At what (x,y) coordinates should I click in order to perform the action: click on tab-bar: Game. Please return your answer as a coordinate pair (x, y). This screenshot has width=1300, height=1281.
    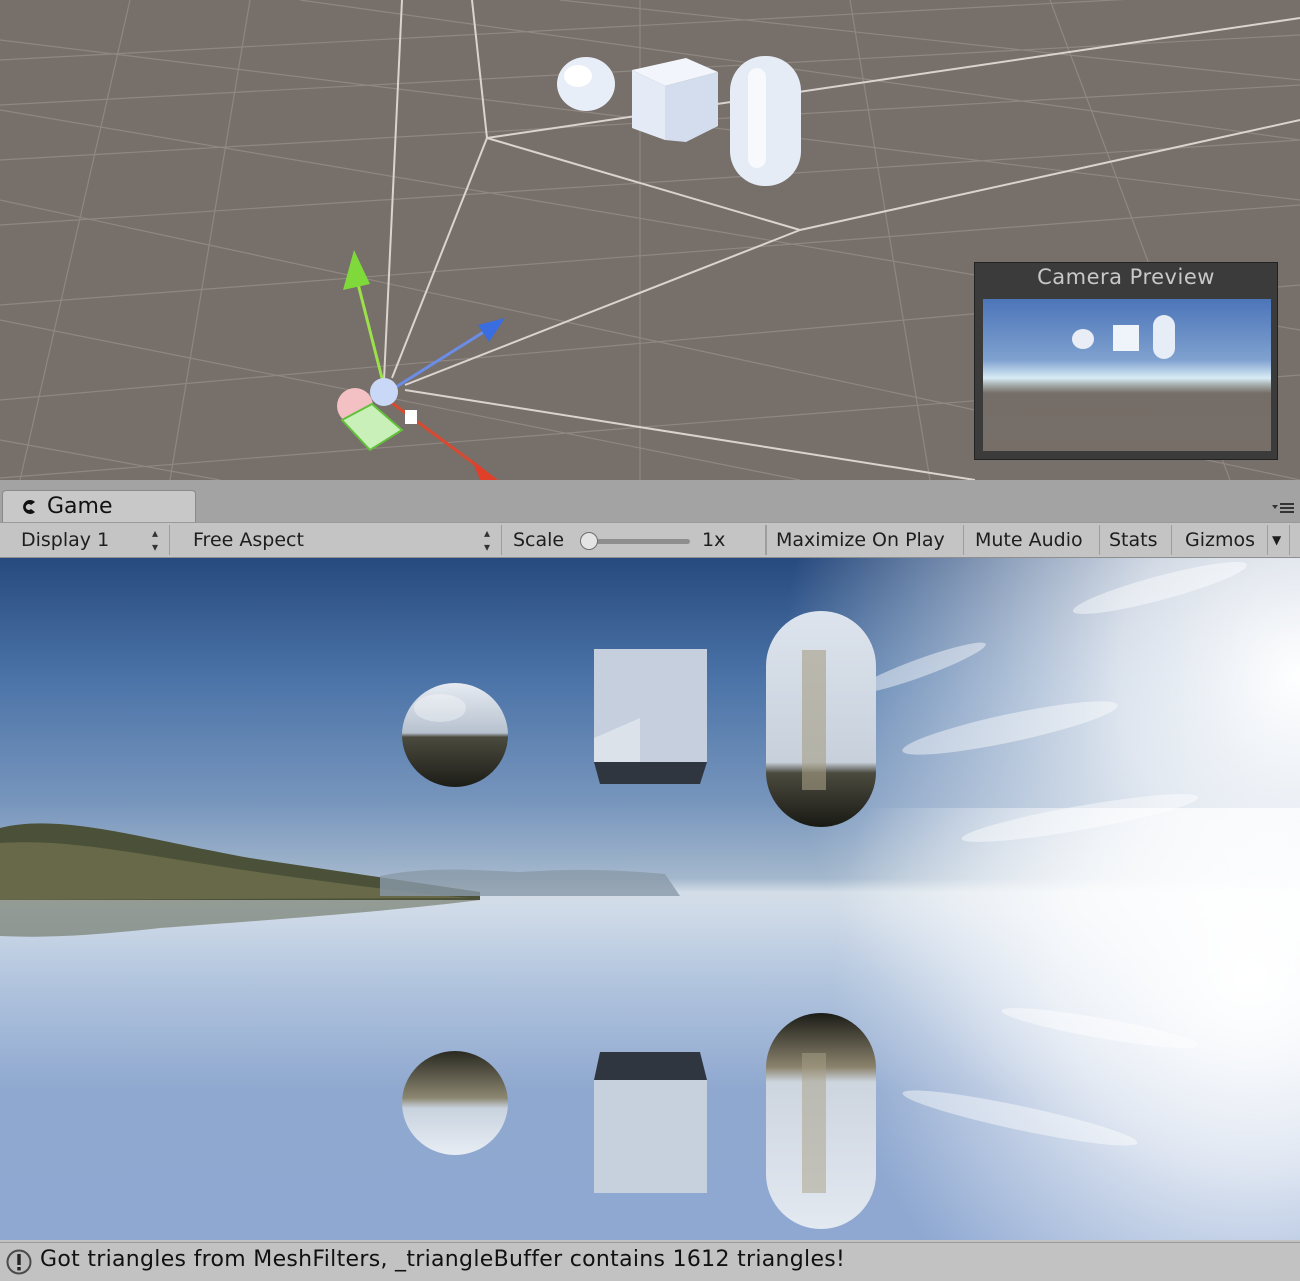
    Looking at the image, I should click on (650, 505).